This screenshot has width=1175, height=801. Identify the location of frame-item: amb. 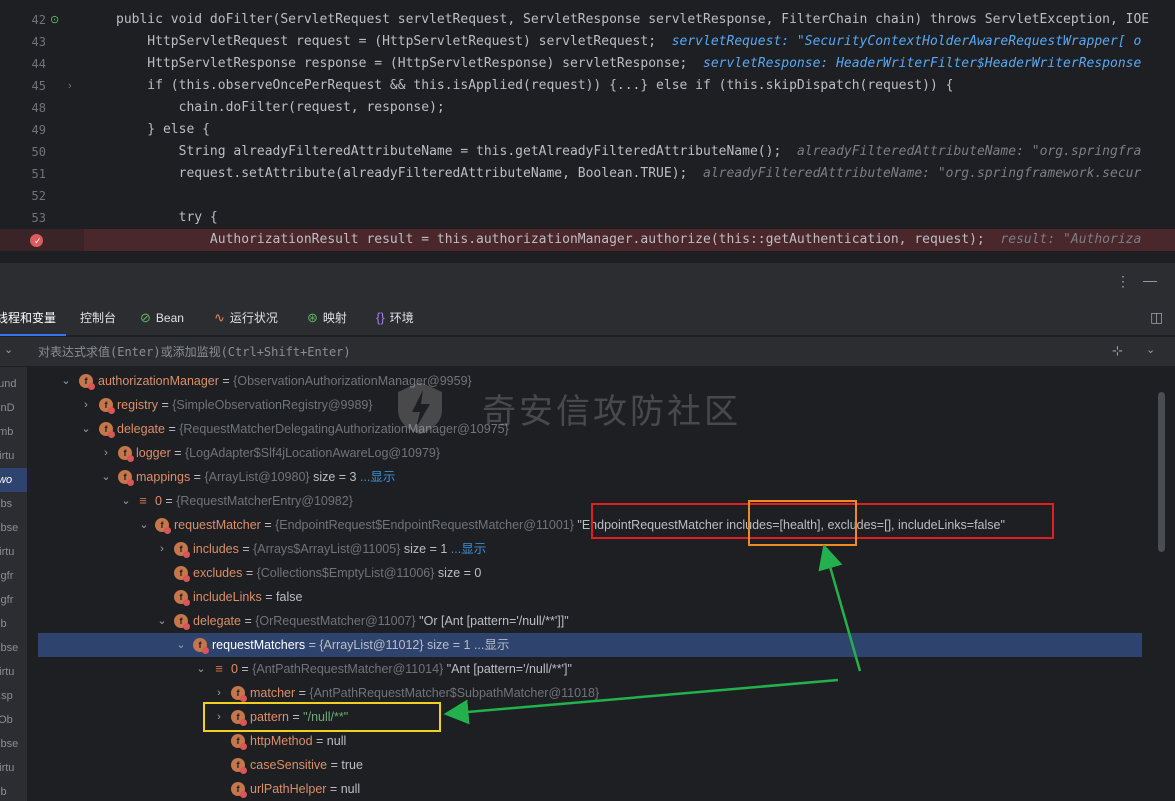
(13, 432).